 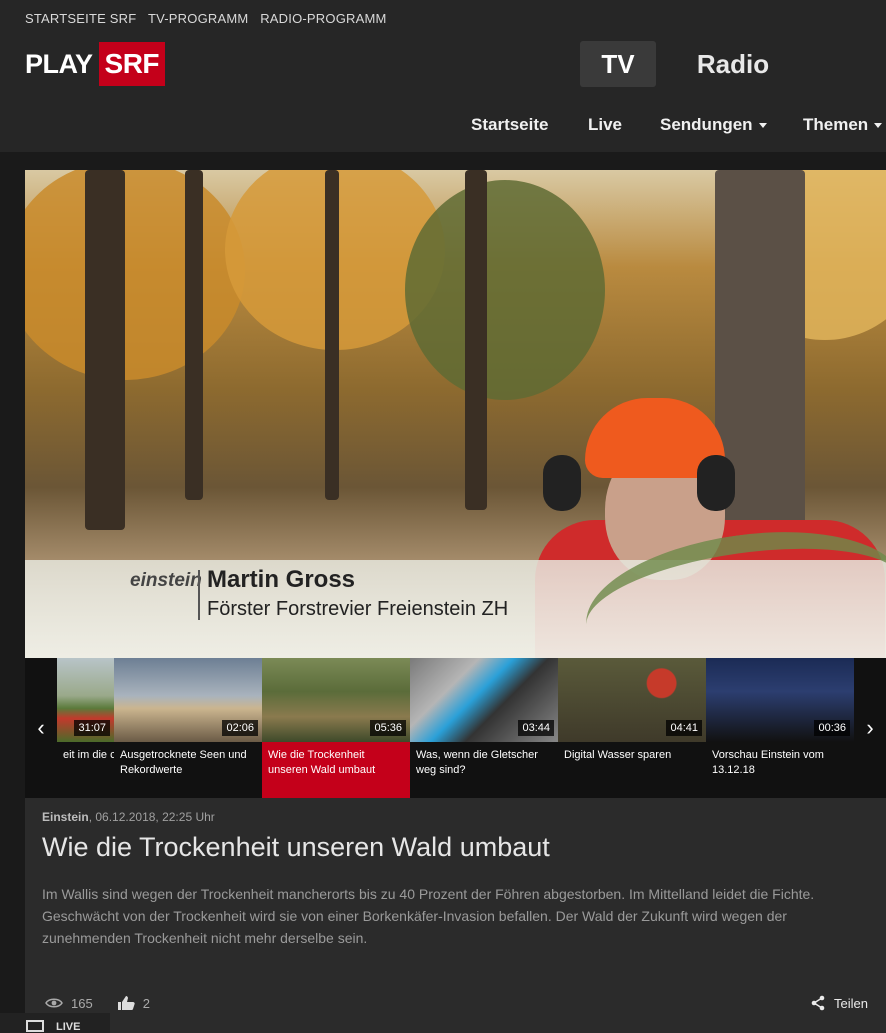 What do you see at coordinates (733, 64) in the screenshot?
I see `tab-radio: Radio` at bounding box center [733, 64].